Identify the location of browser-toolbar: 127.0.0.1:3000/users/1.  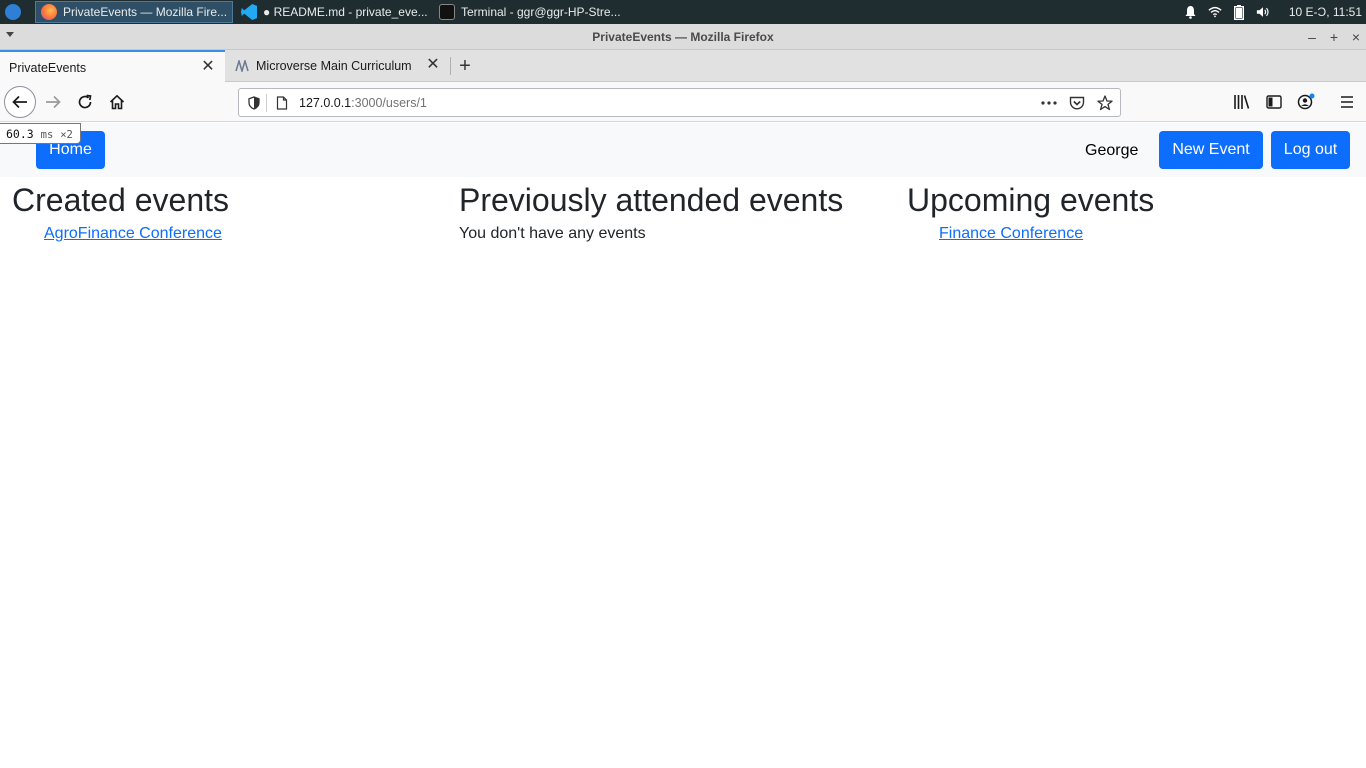
(683, 102).